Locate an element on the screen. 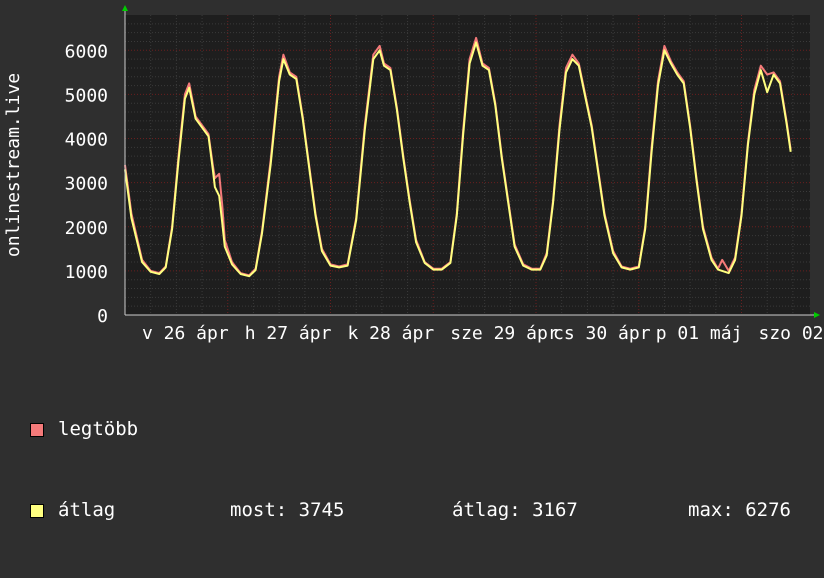 The image size is (824, 578). y-tick-label: 4000 is located at coordinates (86, 140).